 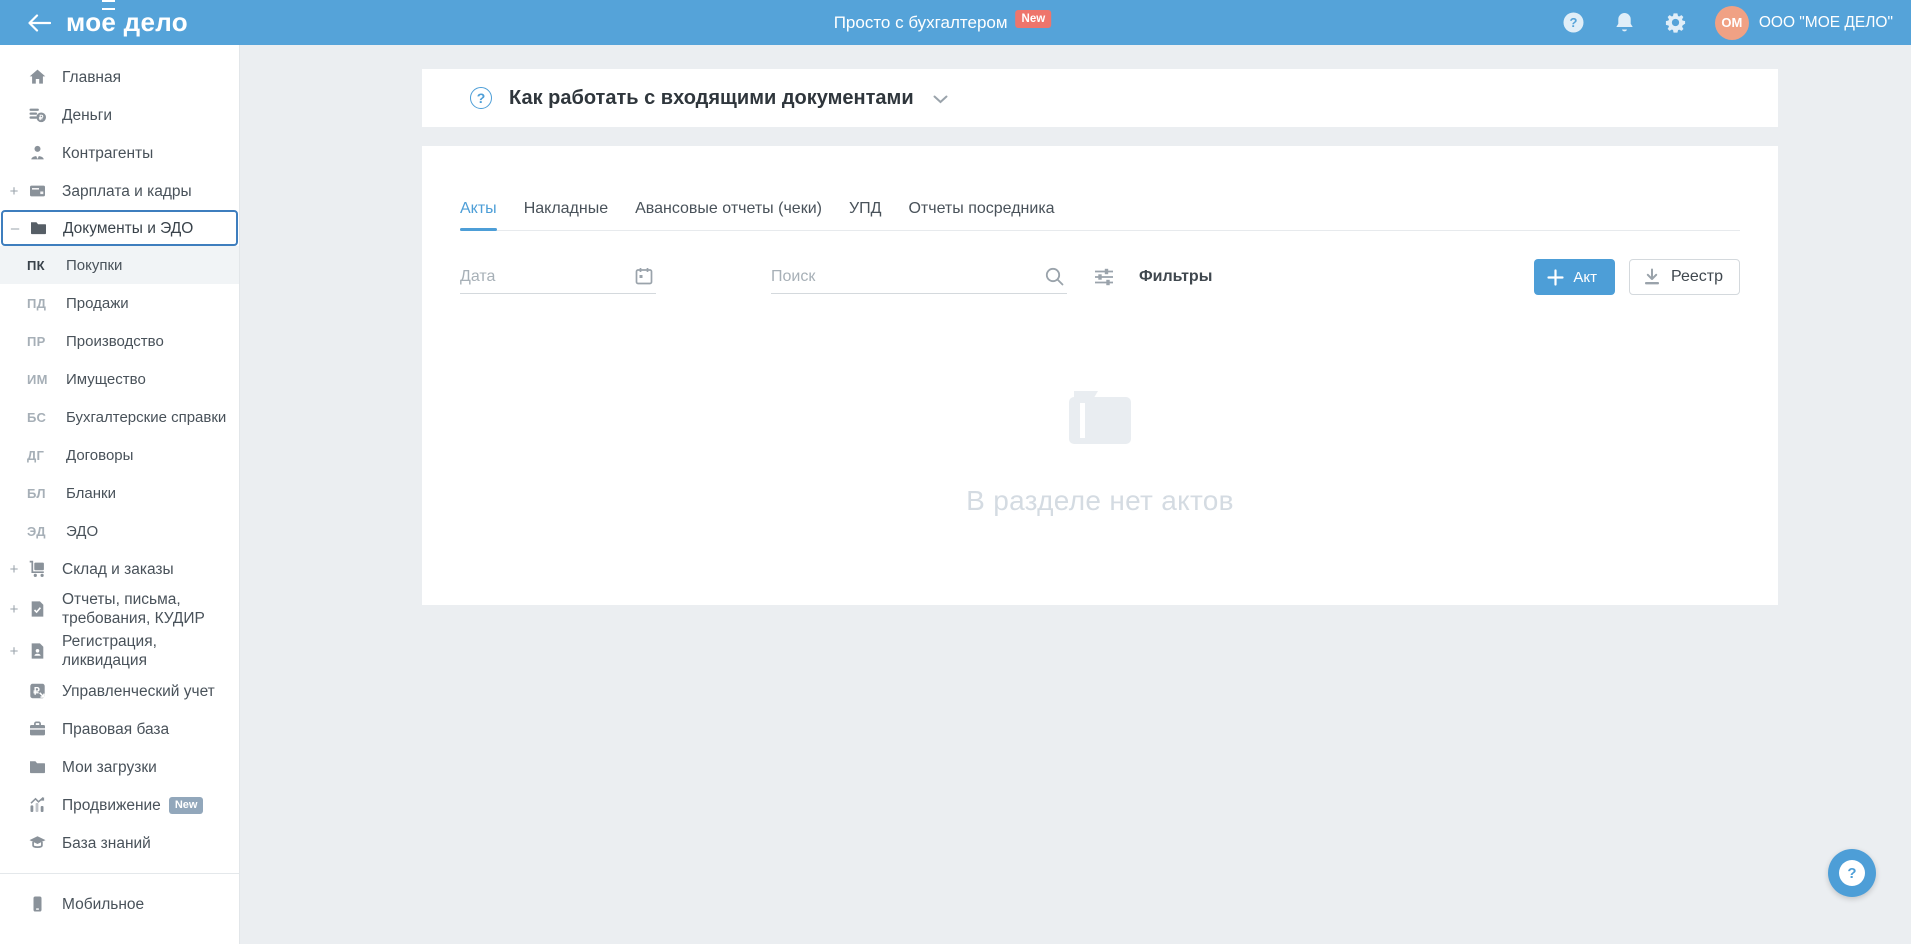 I want to click on sidebar-item-contractors: Контрагенты, so click(x=119, y=153).